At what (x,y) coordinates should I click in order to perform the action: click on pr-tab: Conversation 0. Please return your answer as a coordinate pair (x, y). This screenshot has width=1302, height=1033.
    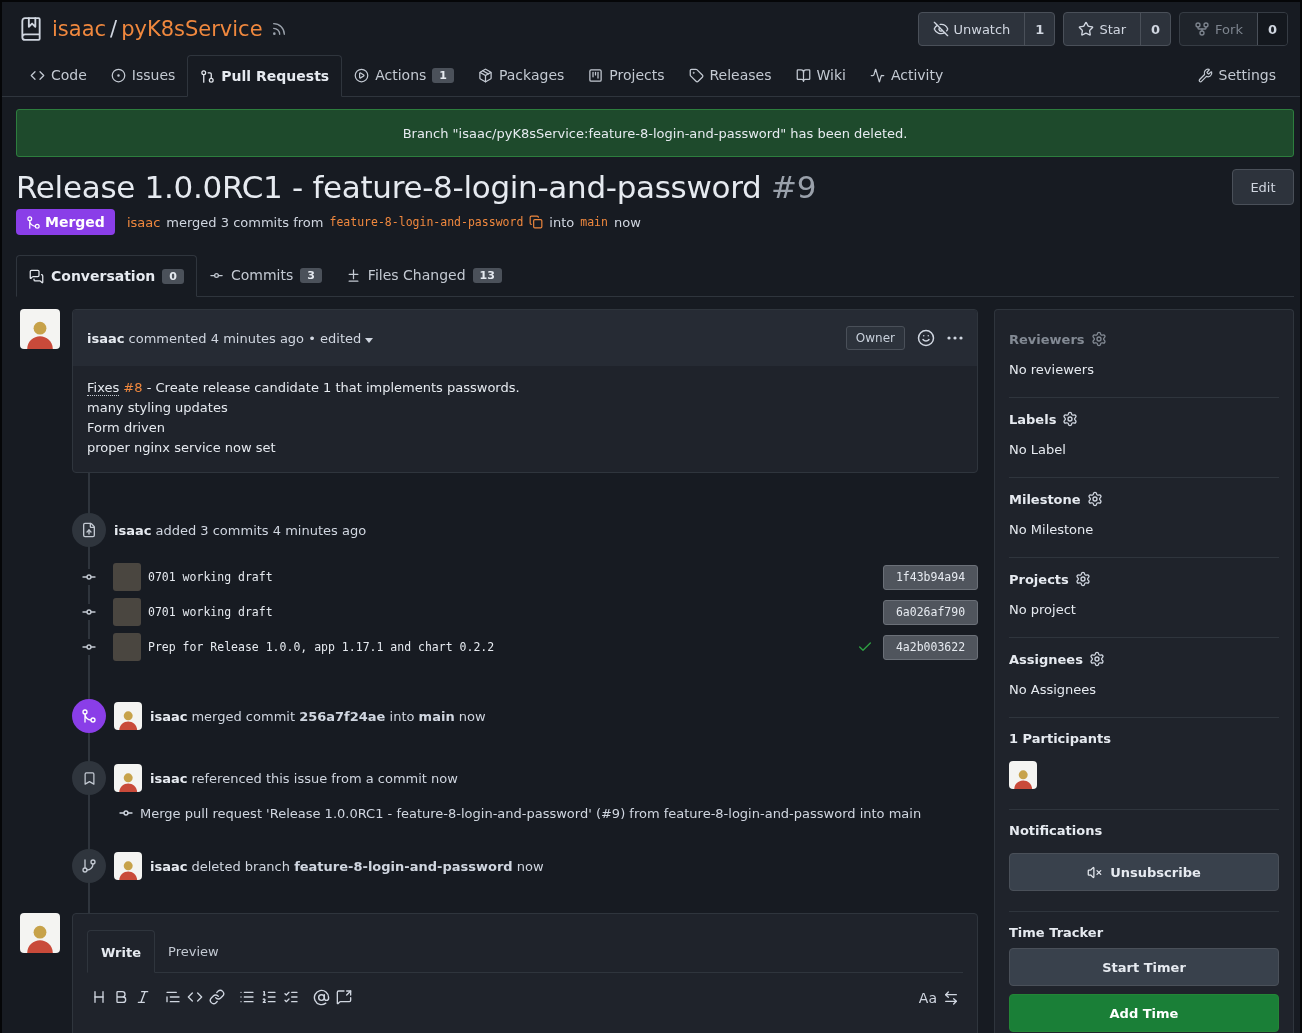
    Looking at the image, I should click on (106, 276).